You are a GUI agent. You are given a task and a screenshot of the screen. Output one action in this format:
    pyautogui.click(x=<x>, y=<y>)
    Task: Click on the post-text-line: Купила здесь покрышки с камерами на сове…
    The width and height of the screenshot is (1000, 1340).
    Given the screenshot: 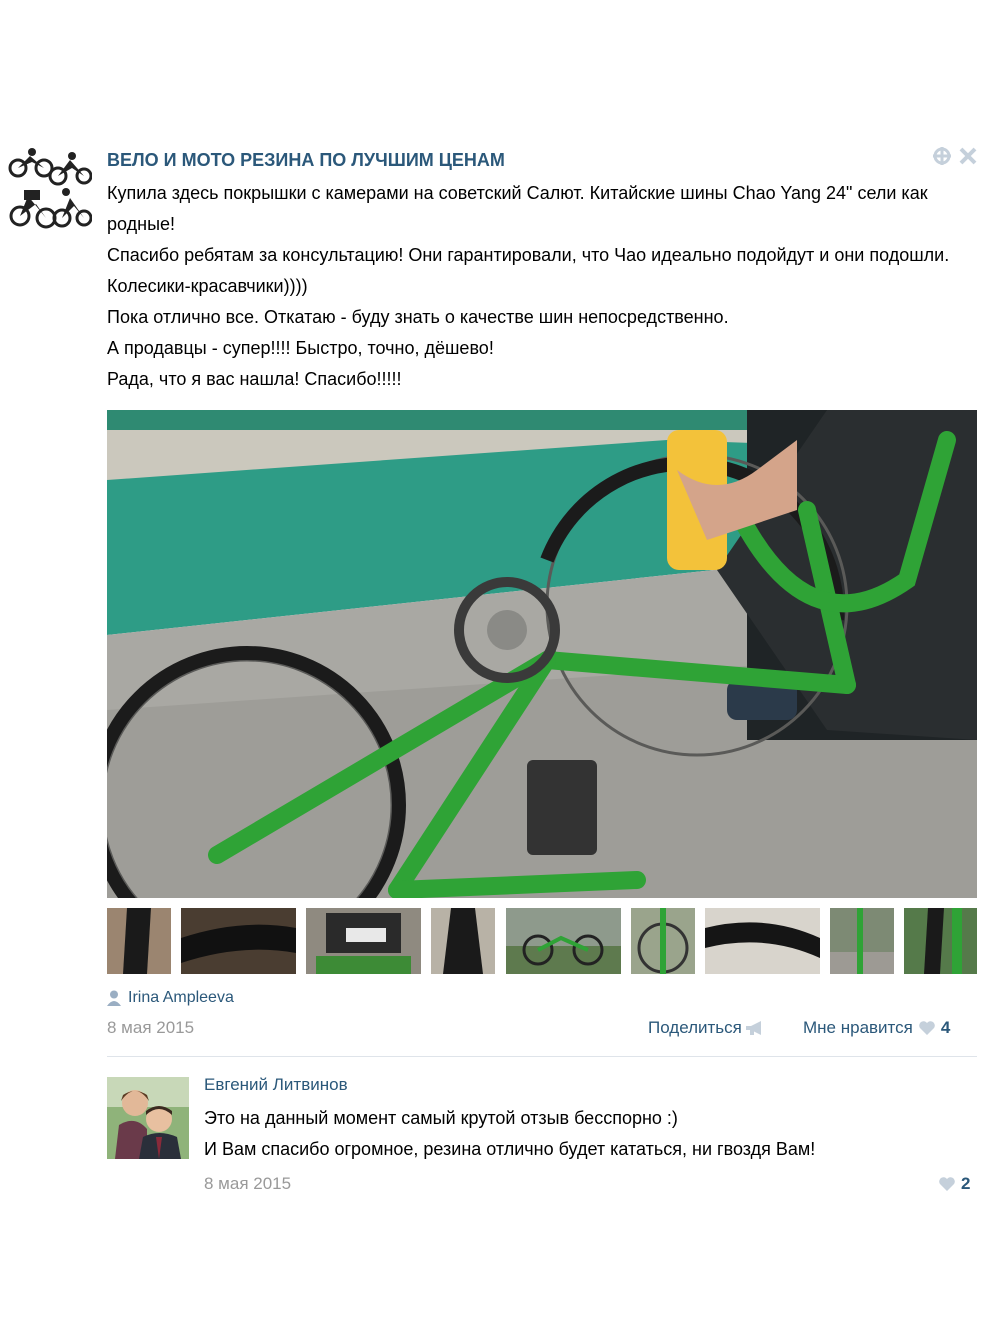 What is the action you would take?
    pyautogui.click(x=517, y=208)
    